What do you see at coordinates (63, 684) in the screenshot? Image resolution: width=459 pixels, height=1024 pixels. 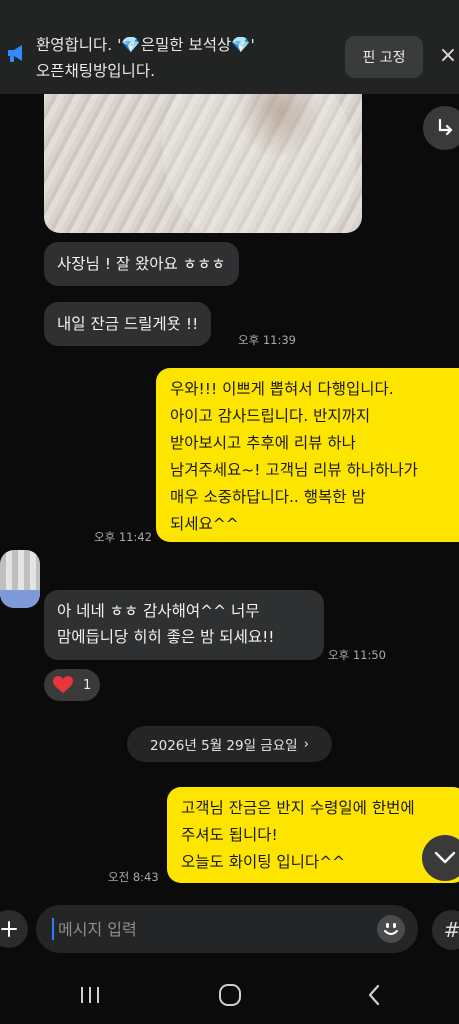 I see `heart-icon` at bounding box center [63, 684].